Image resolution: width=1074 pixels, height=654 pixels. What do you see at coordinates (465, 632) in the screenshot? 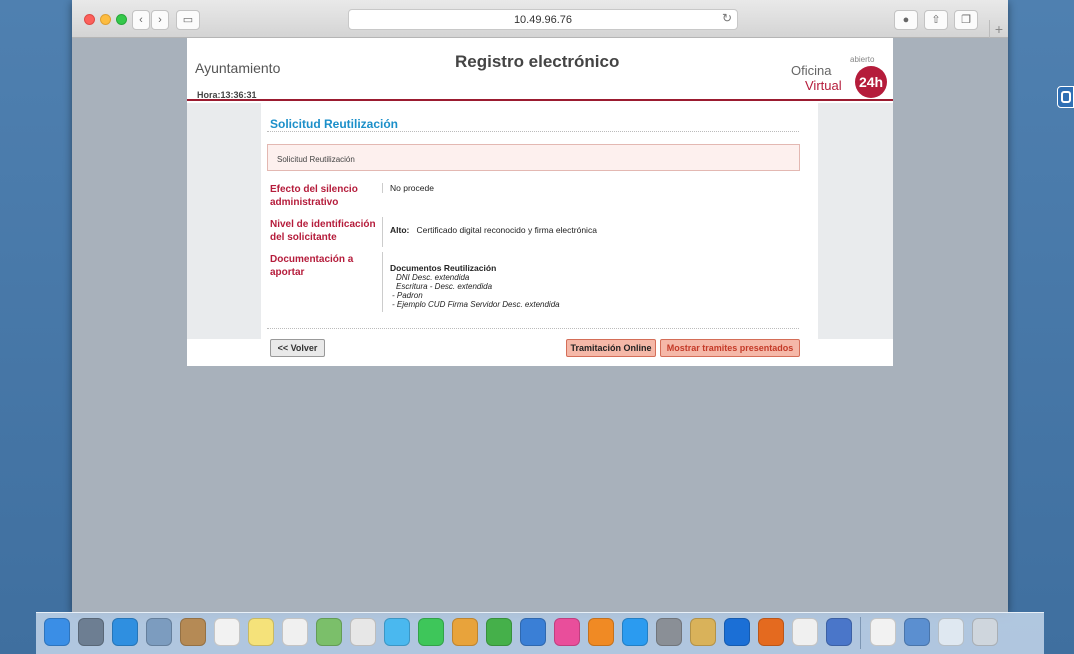
I see `pages-icon` at bounding box center [465, 632].